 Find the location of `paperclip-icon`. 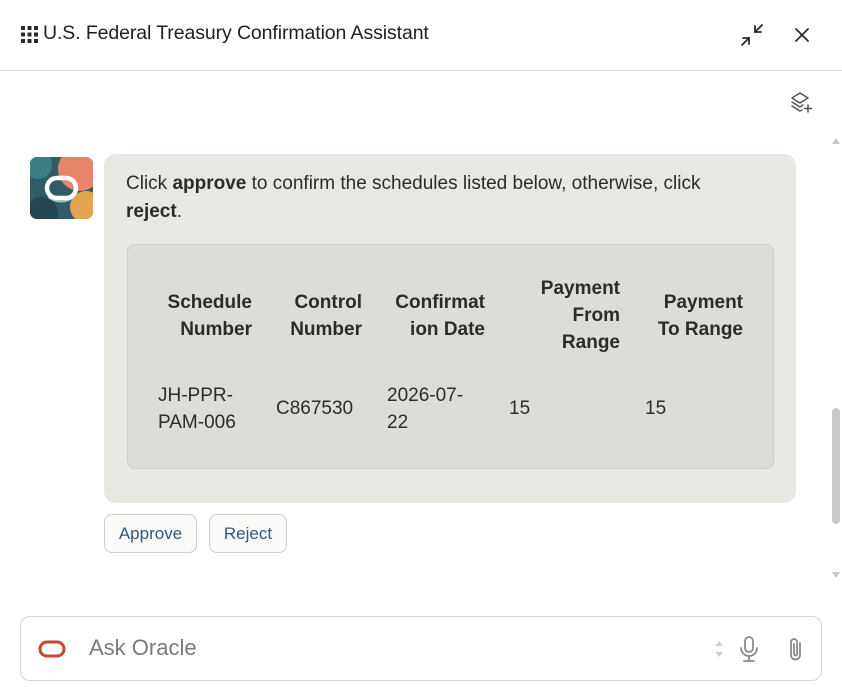

paperclip-icon is located at coordinates (795, 649).